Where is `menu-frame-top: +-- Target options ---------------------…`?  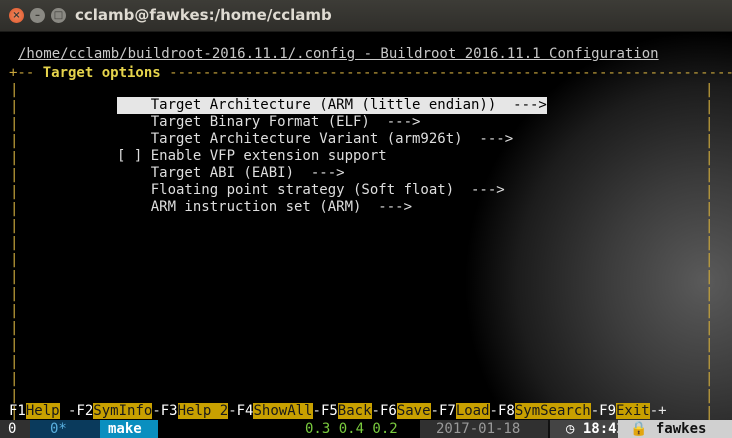 menu-frame-top: +-- Target options ---------------------… is located at coordinates (370, 73).